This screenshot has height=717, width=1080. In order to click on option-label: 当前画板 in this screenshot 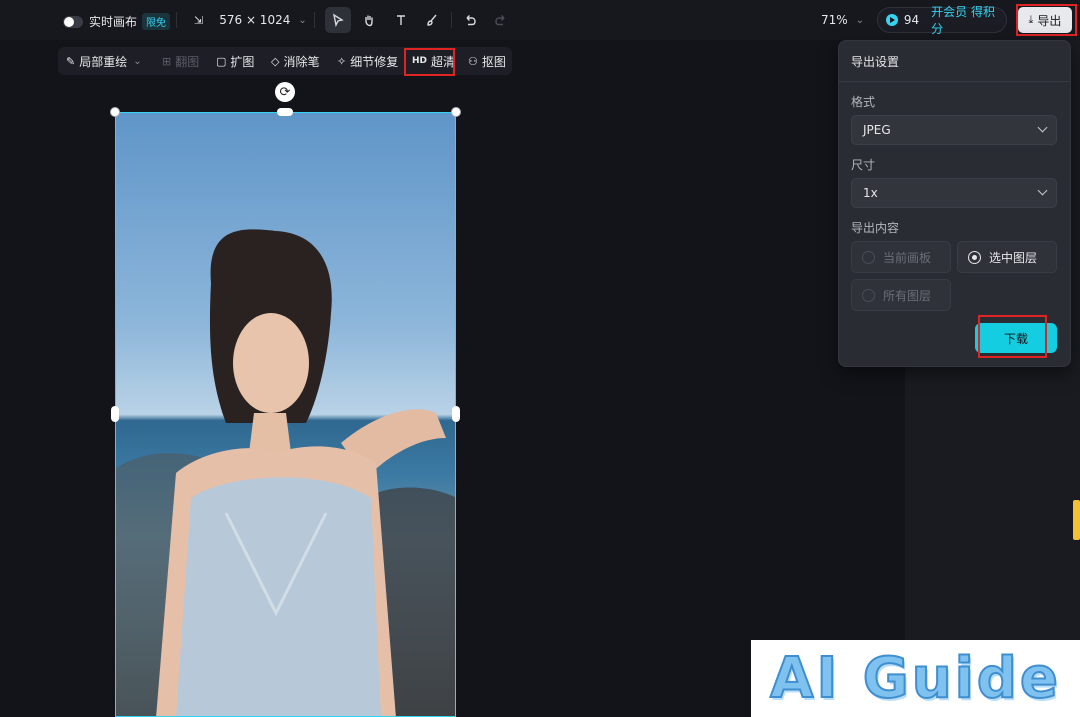, I will do `click(907, 257)`.